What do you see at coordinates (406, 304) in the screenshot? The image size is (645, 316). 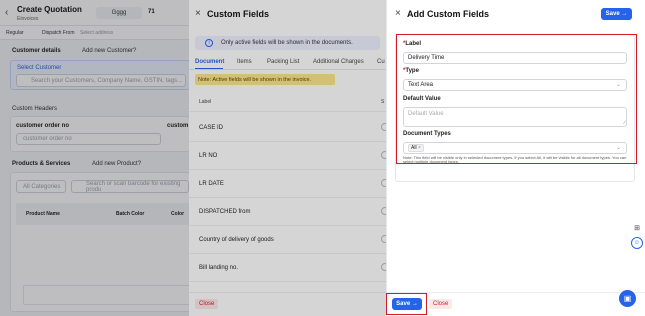 I see `save-highlight` at bounding box center [406, 304].